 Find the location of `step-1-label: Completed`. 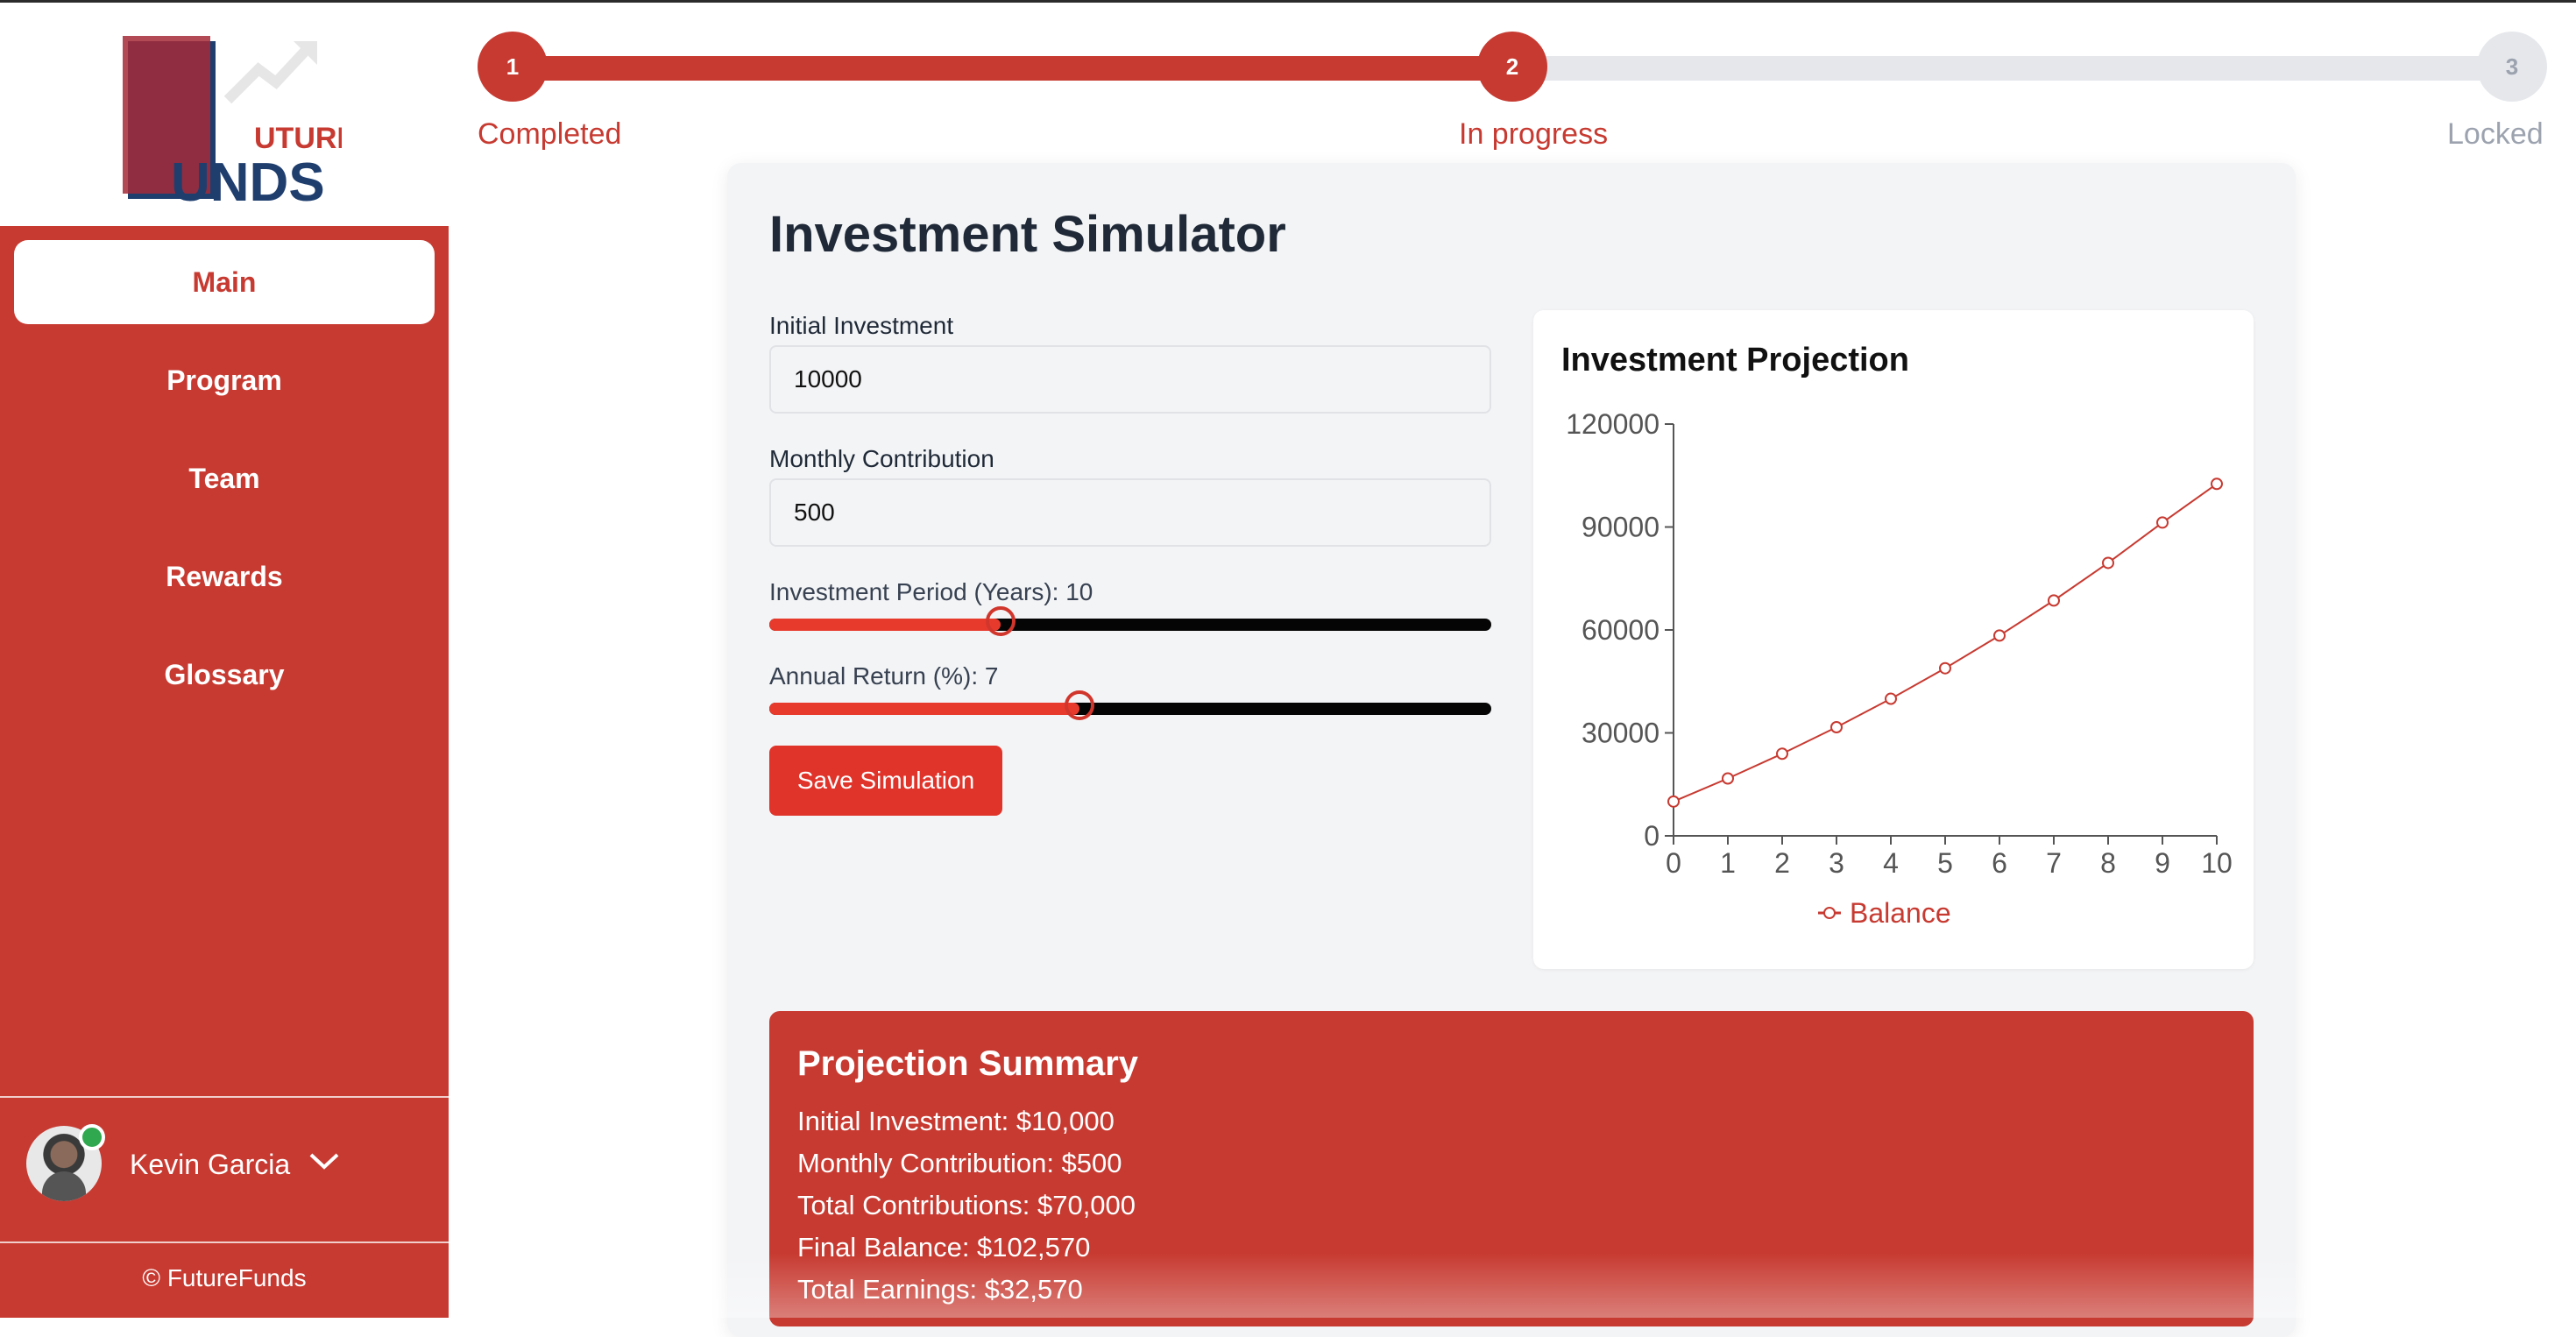

step-1-label: Completed is located at coordinates (550, 134).